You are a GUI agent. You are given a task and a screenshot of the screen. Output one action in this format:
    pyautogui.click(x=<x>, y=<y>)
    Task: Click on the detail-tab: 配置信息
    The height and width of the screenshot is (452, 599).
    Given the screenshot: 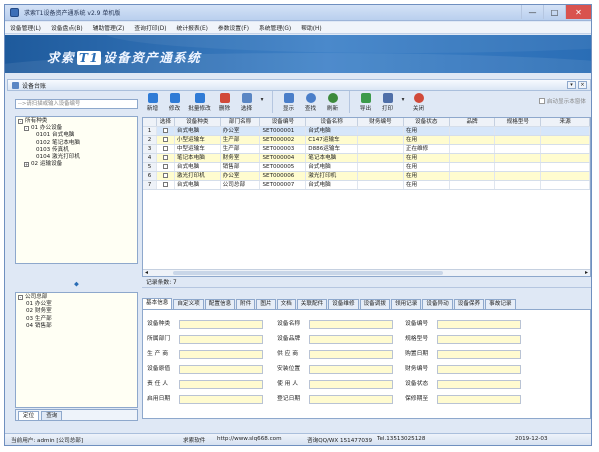 What is the action you would take?
    pyautogui.click(x=220, y=304)
    